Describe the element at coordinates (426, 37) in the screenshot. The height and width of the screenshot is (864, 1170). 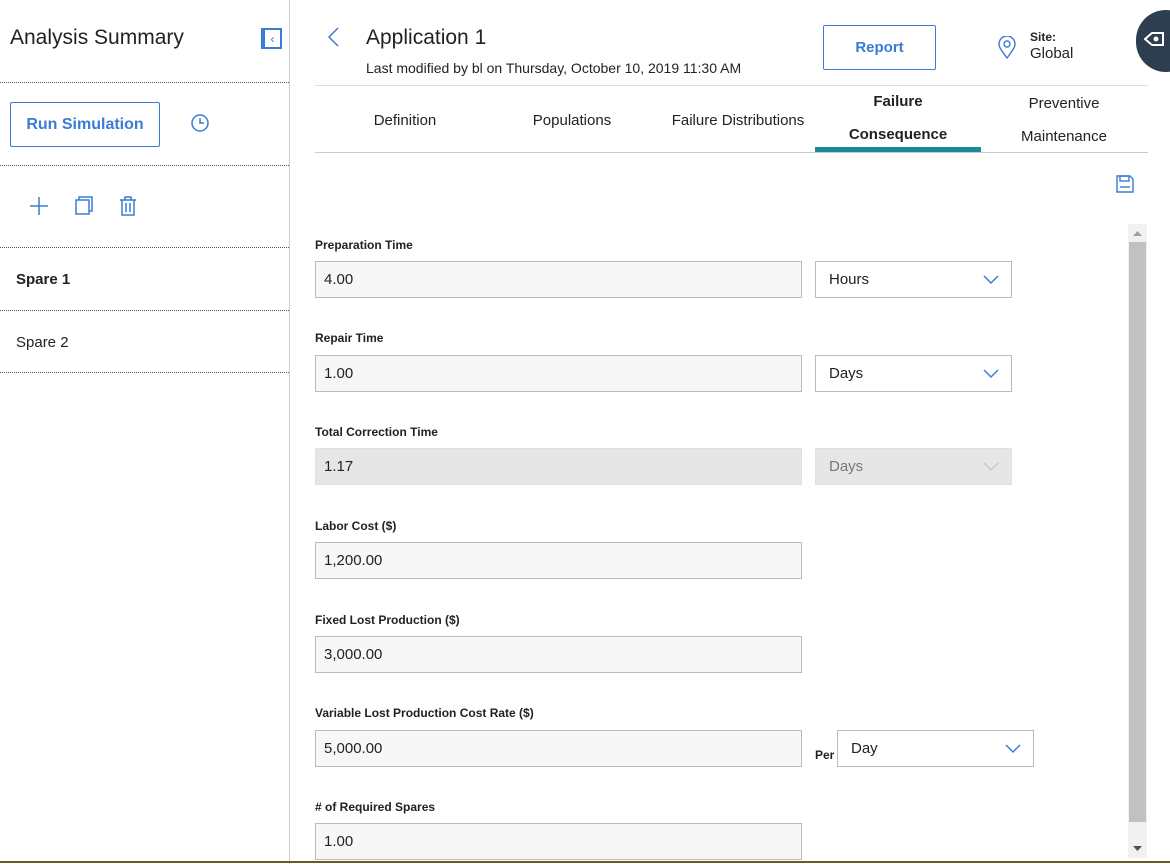
I see `page-title: Application 1` at that location.